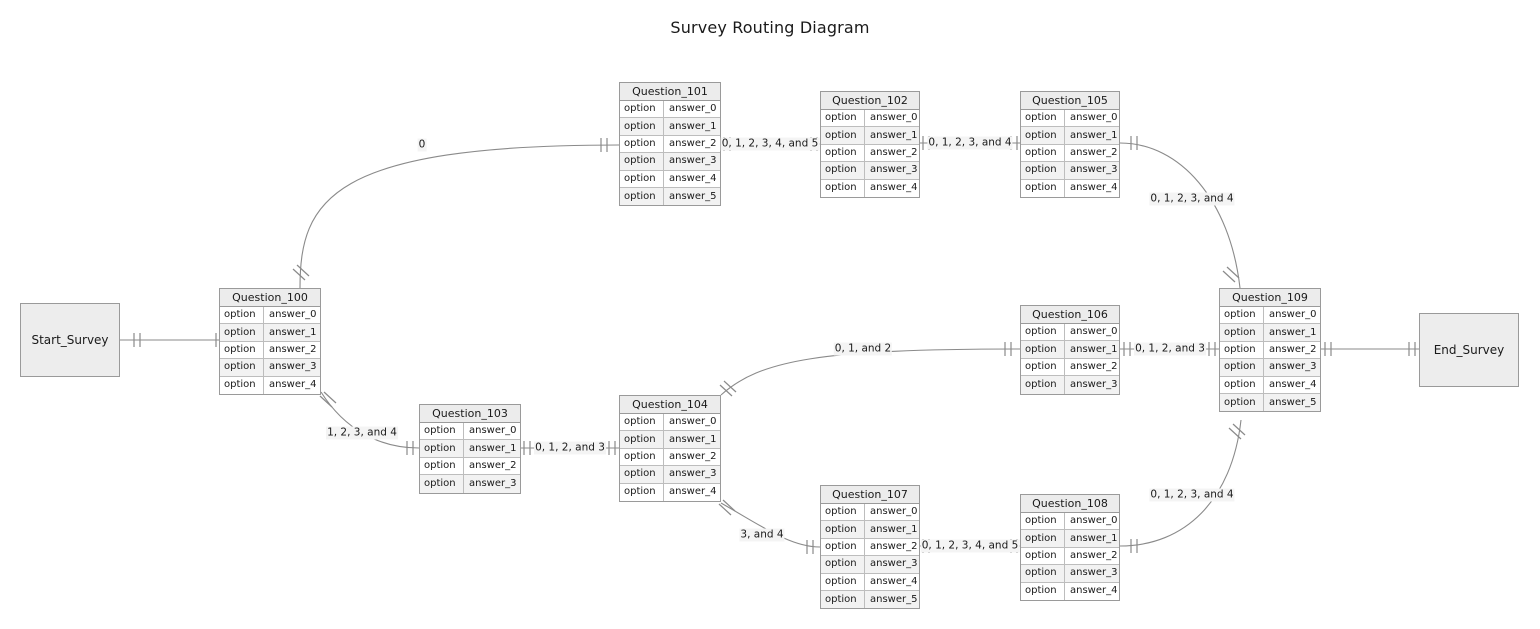  What do you see at coordinates (1469, 350) in the screenshot?
I see `terminal-node-end: End_Survey` at bounding box center [1469, 350].